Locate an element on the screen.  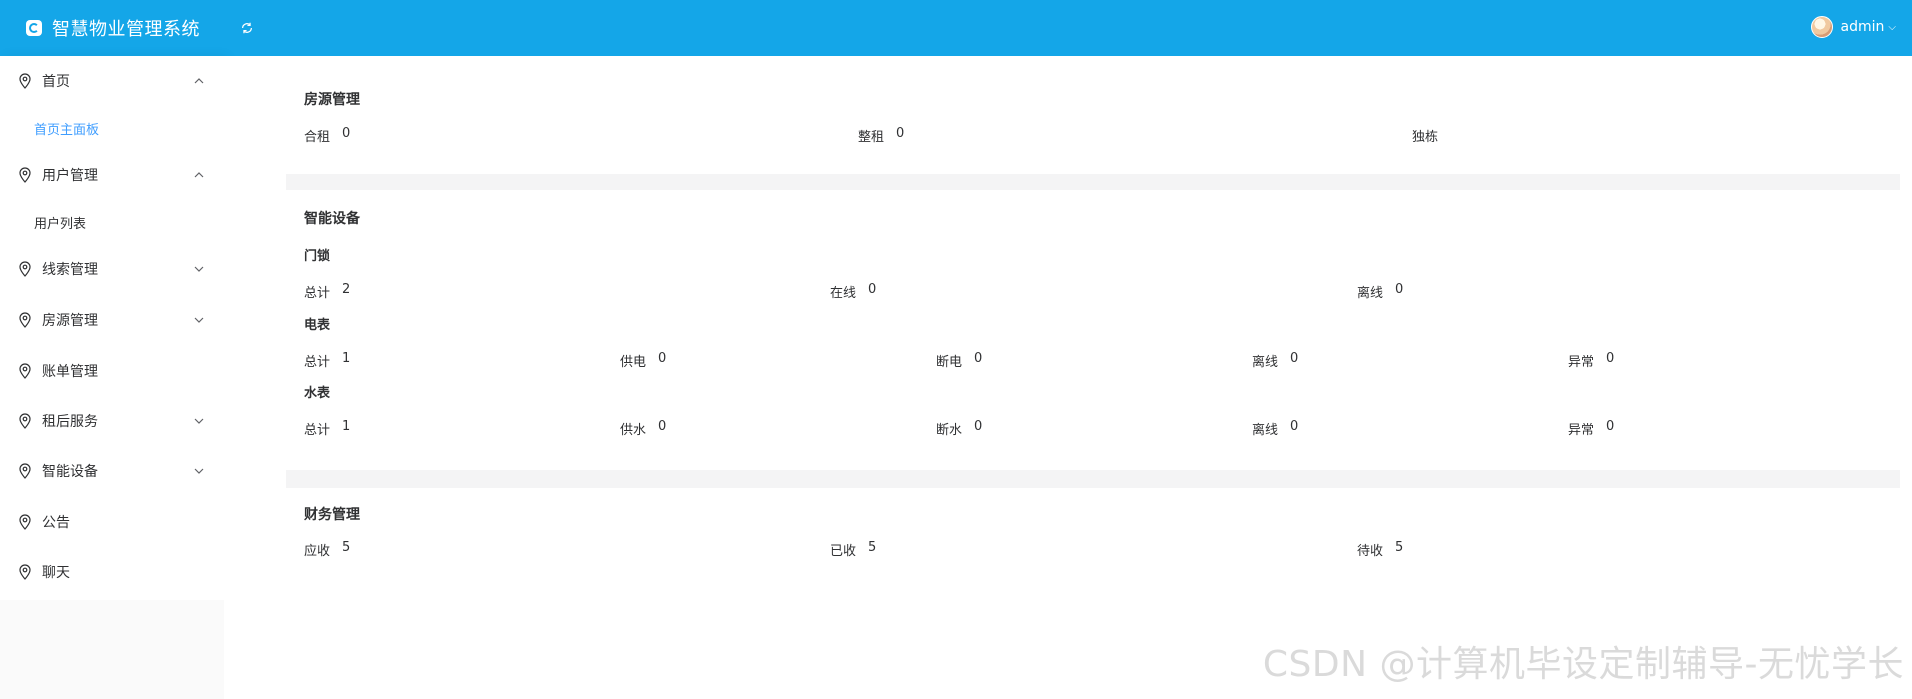
sidebar-item-label: 用户管理 is located at coordinates (70, 176).